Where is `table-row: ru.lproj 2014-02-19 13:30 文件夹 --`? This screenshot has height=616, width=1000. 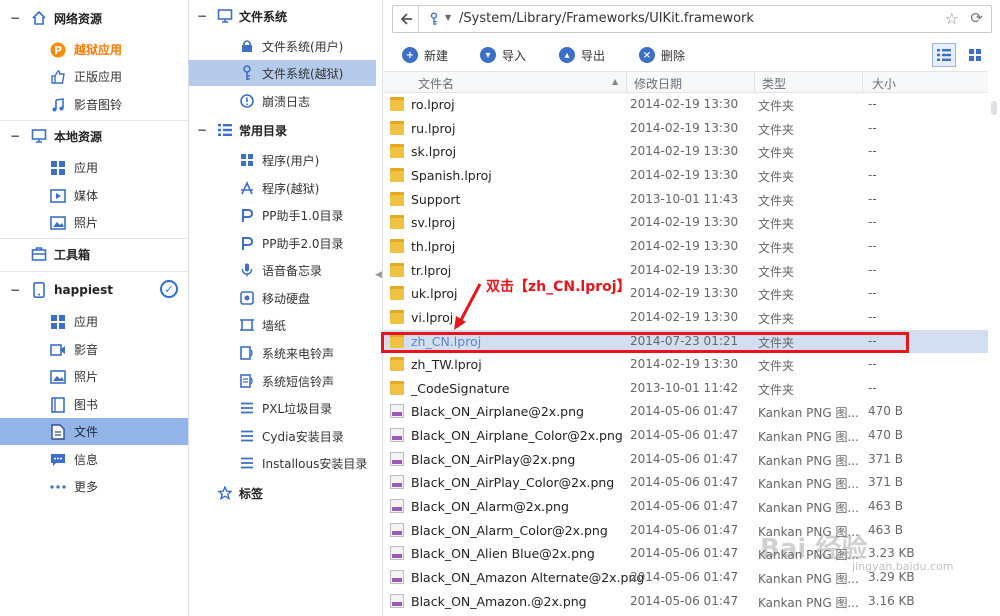 table-row: ru.lproj 2014-02-19 13:30 文件夹 -- is located at coordinates (686, 129).